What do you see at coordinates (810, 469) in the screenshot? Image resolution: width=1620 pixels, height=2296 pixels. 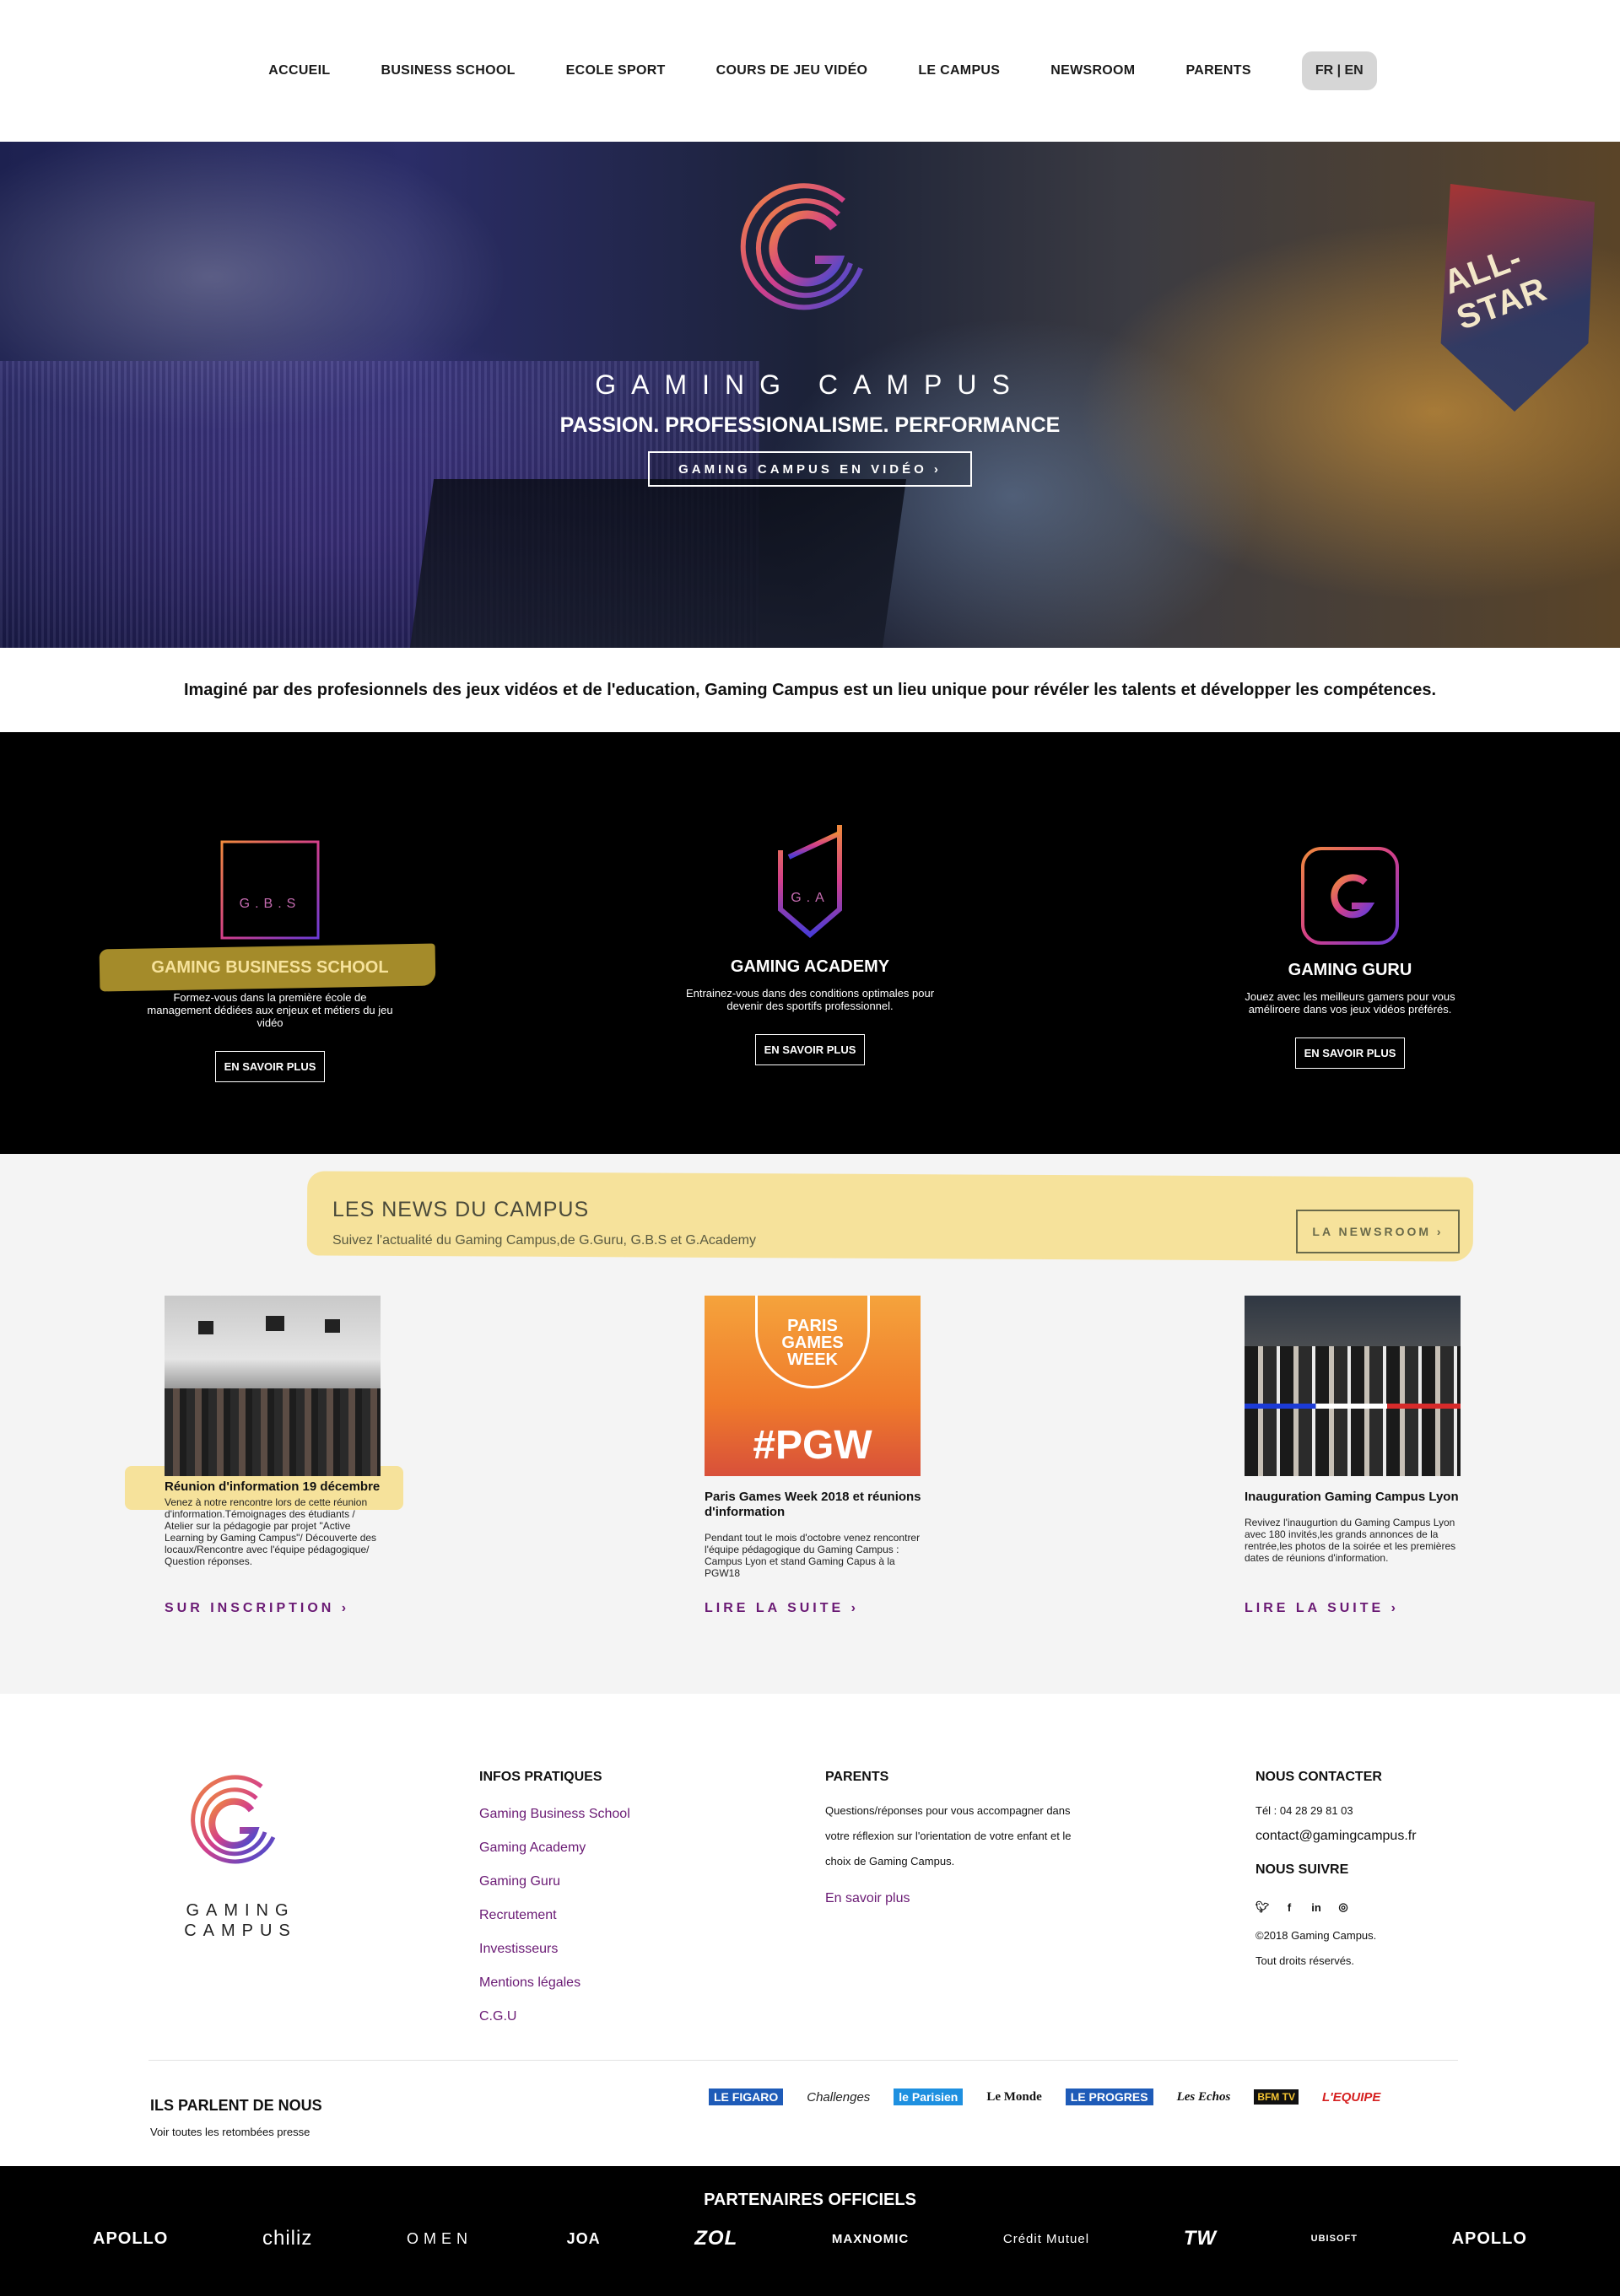 I see `gaming-campus-video-button: GAMING CAMPUS EN VIDÉO ›` at bounding box center [810, 469].